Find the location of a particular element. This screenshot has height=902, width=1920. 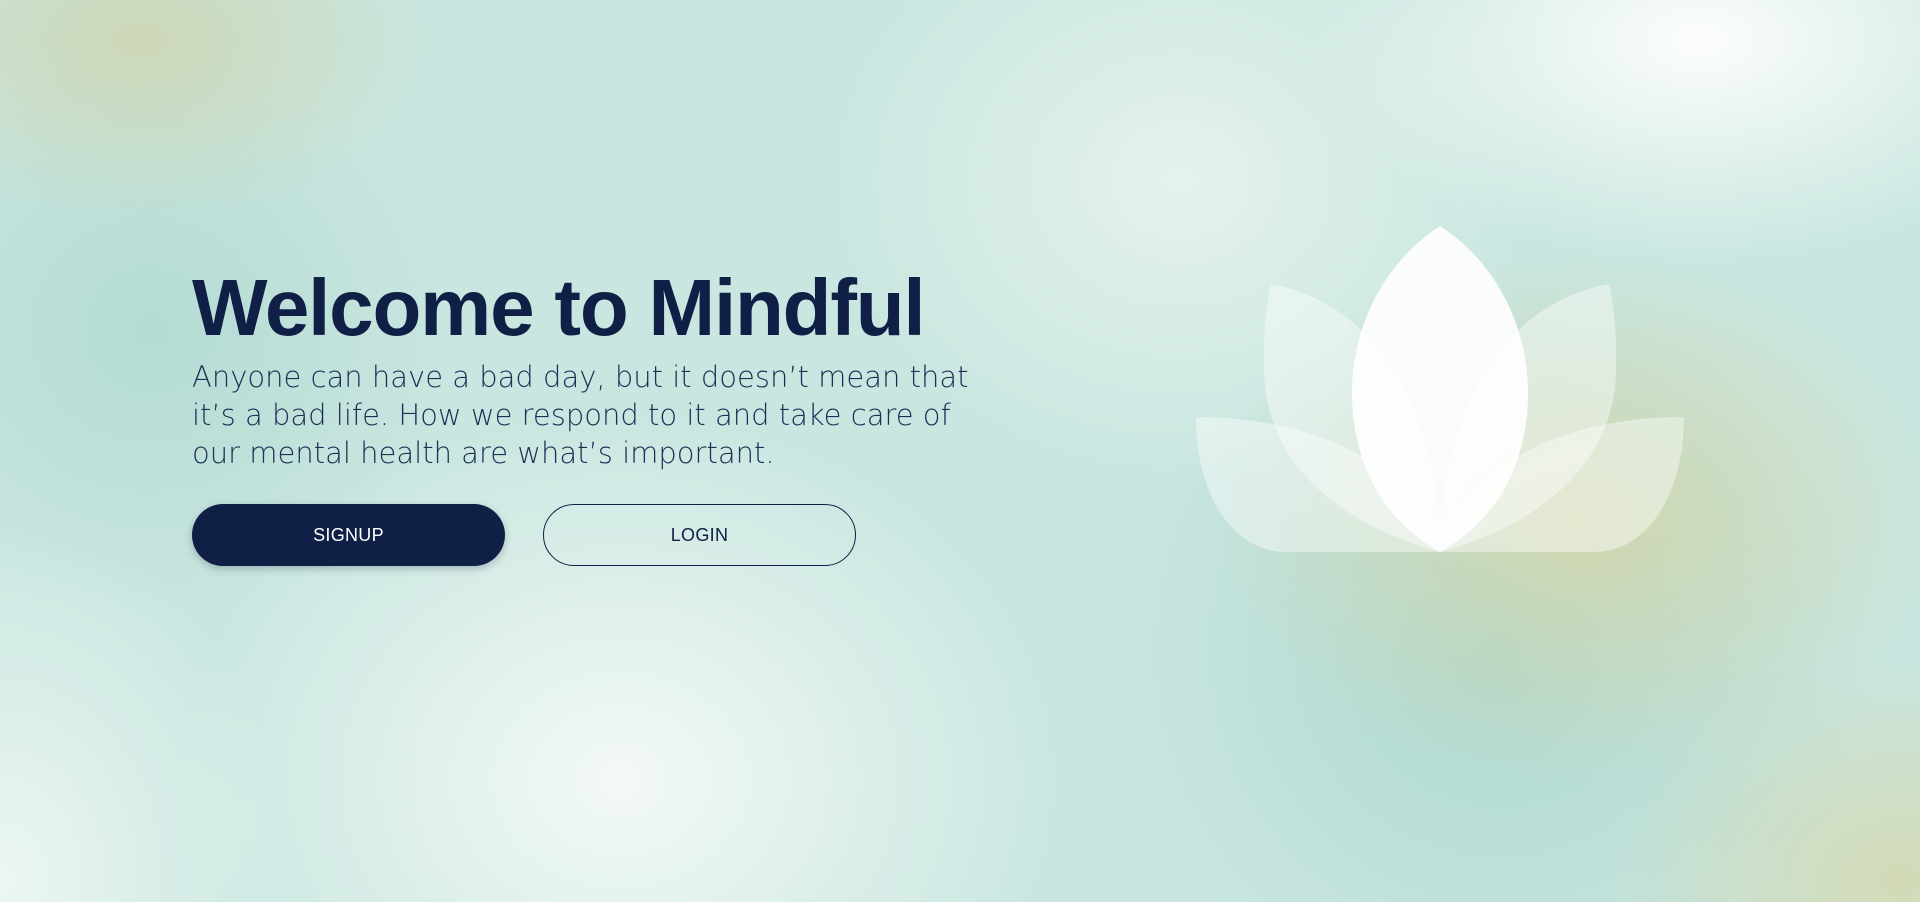

lotus-icon is located at coordinates (1440, 389).